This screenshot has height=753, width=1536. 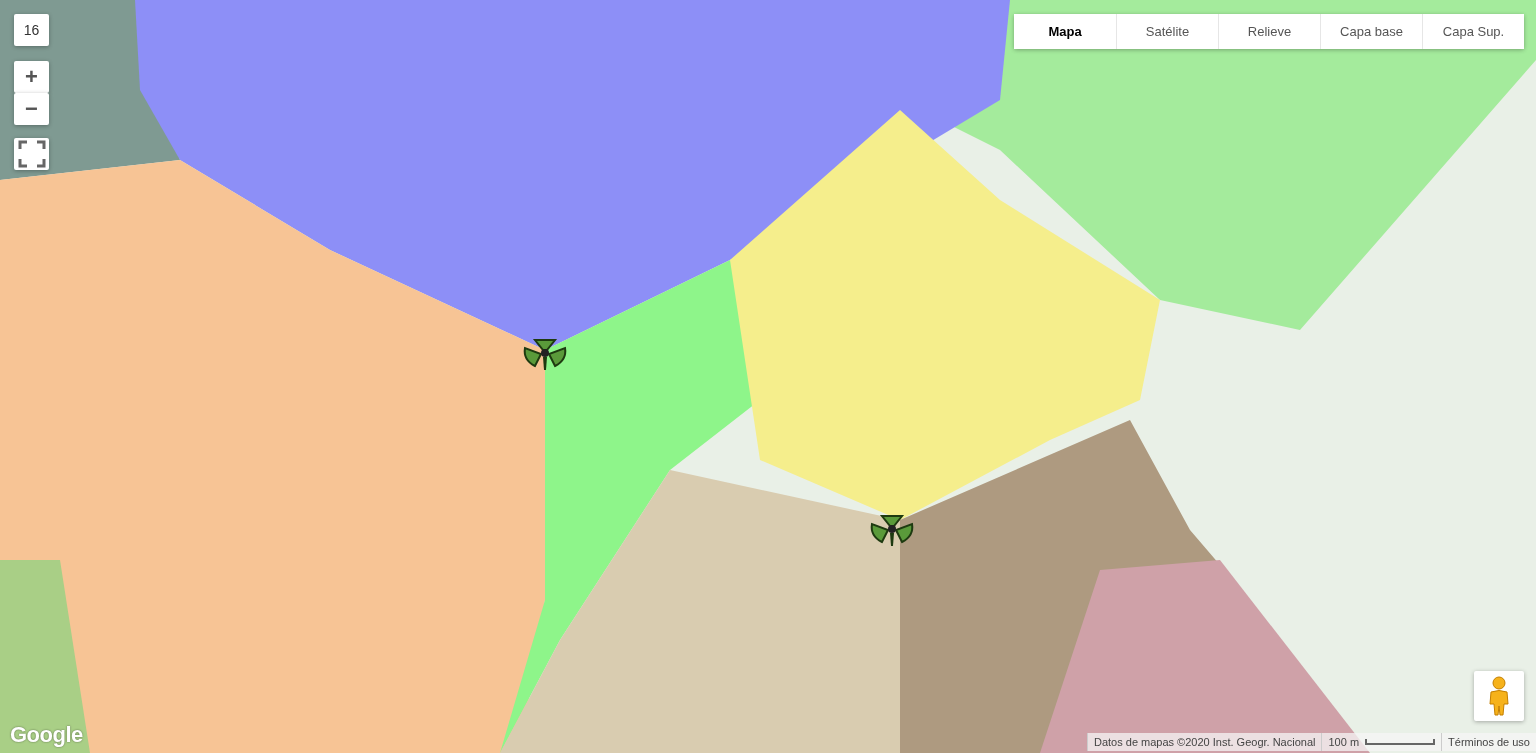 What do you see at coordinates (1204, 742) in the screenshot?
I see `map-attribution: Datos de mapas ©2020 Inst. Geogr. Nacional` at bounding box center [1204, 742].